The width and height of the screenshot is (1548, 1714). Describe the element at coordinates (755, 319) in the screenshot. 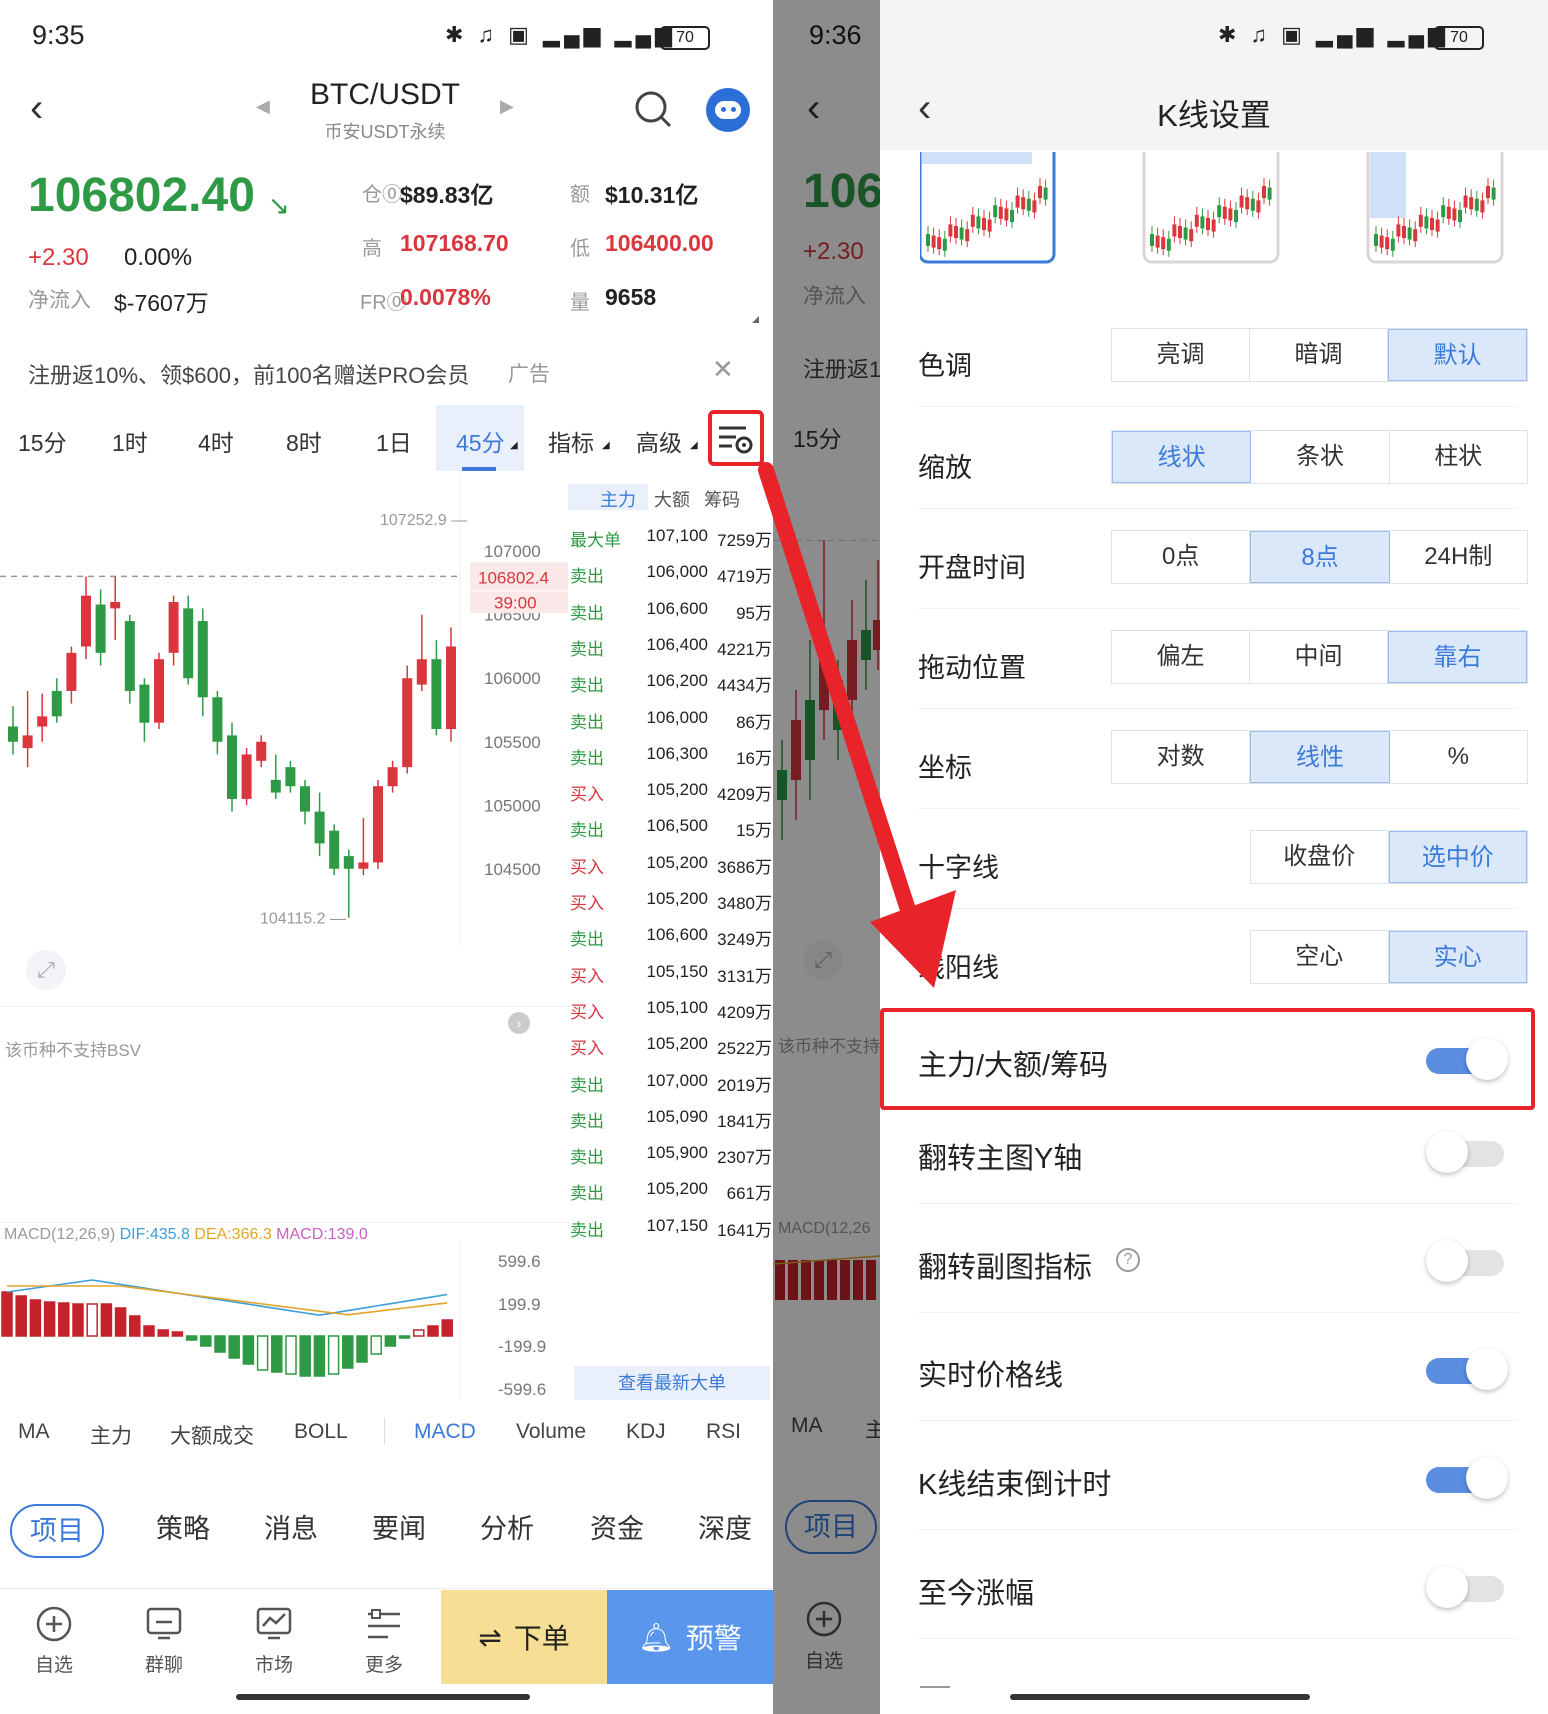

I see `expand-corner-icon` at that location.